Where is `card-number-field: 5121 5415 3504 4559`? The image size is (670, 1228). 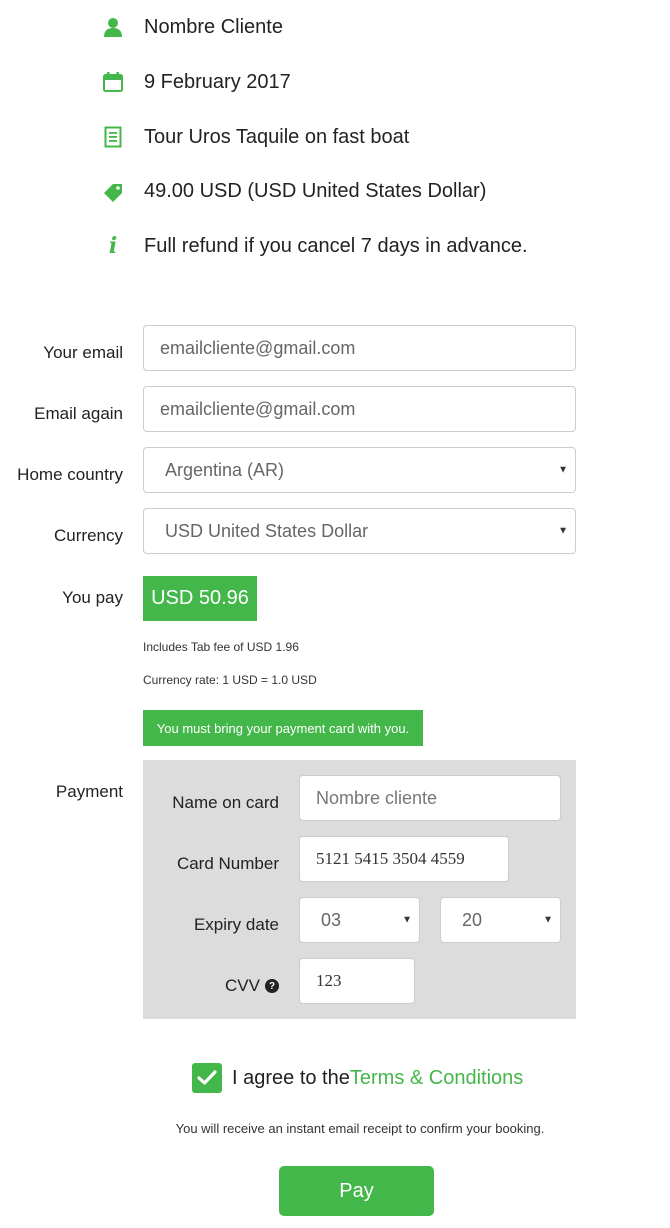
card-number-field: 5121 5415 3504 4559 is located at coordinates (404, 859).